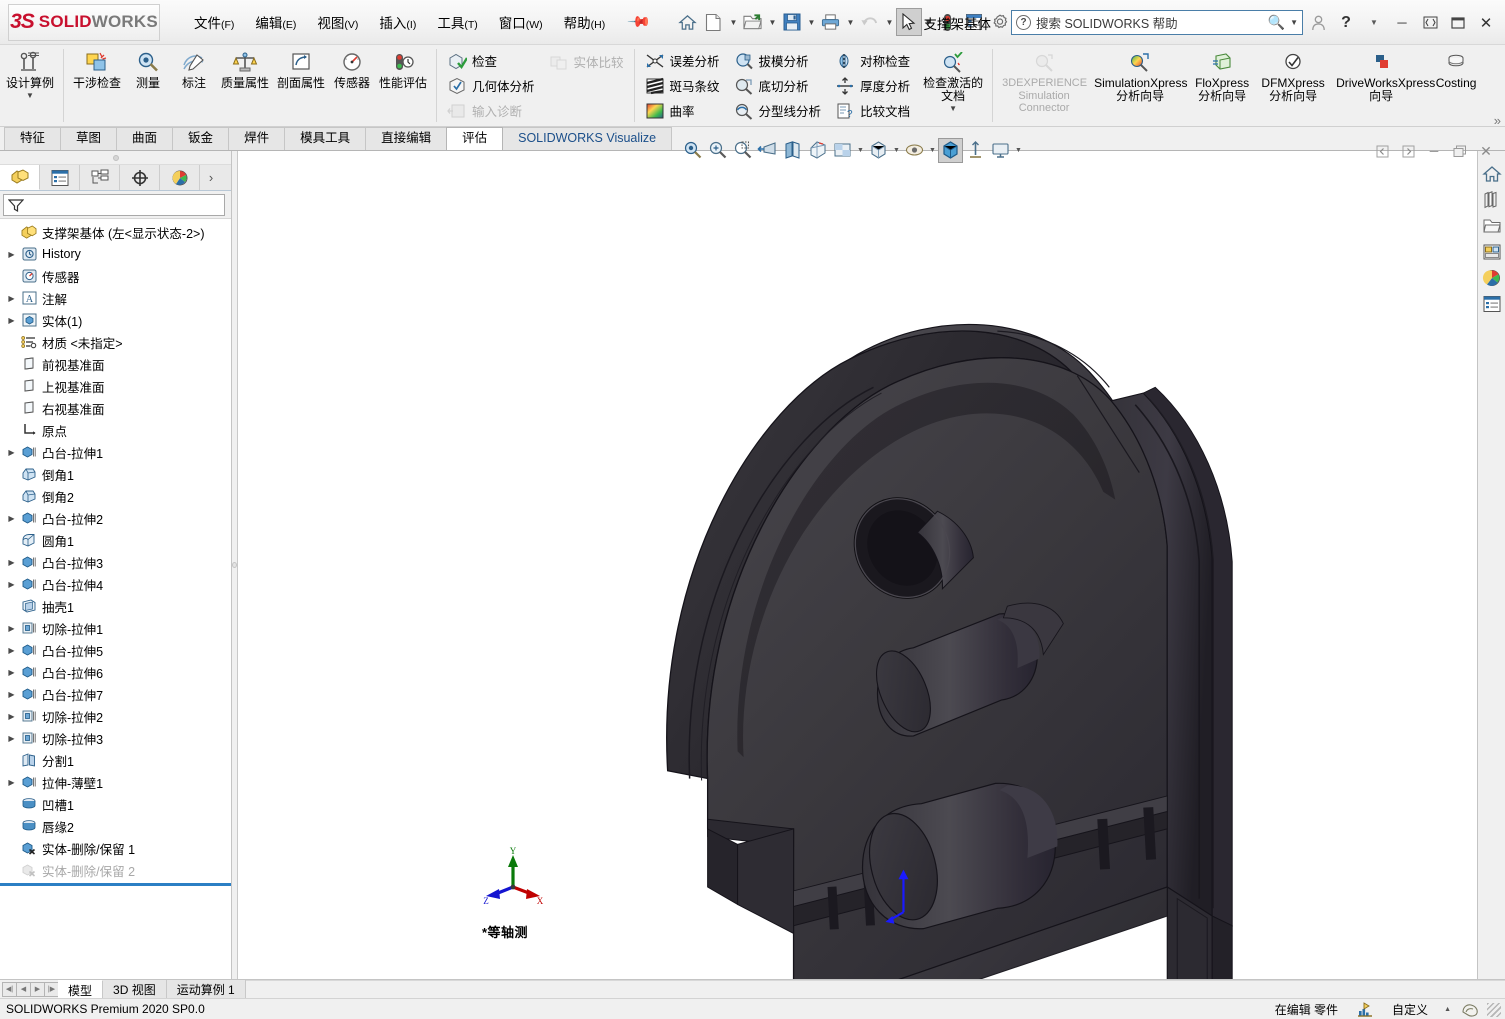  Describe the element at coordinates (742, 150) in the screenshot. I see `zoom-in-out-icon` at that location.